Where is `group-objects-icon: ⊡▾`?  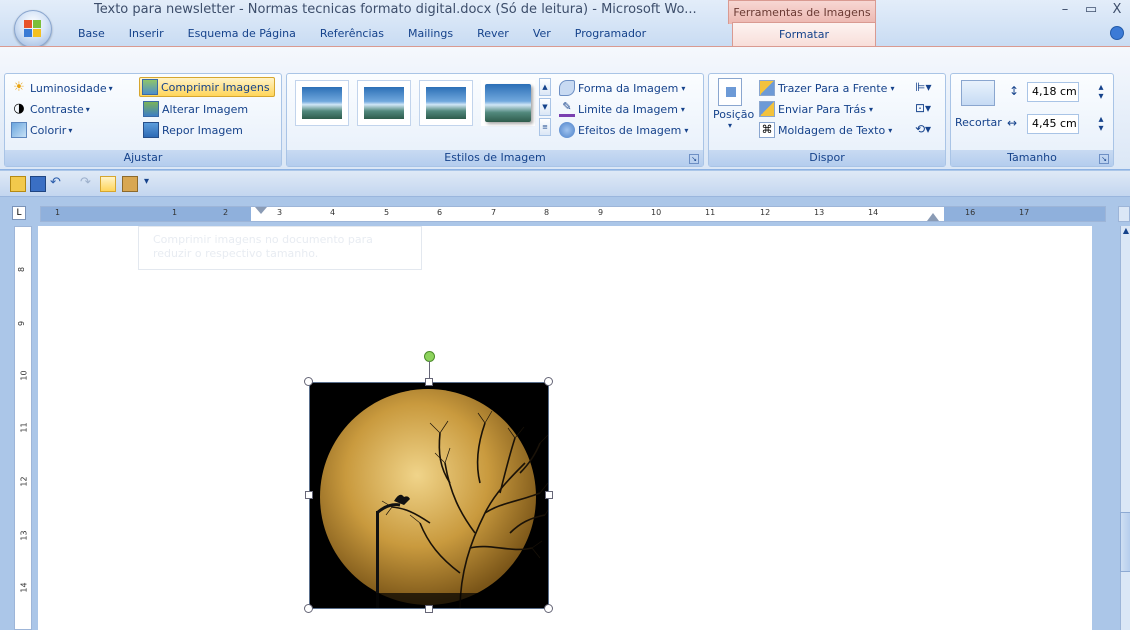 group-objects-icon: ⊡▾ is located at coordinates (923, 108).